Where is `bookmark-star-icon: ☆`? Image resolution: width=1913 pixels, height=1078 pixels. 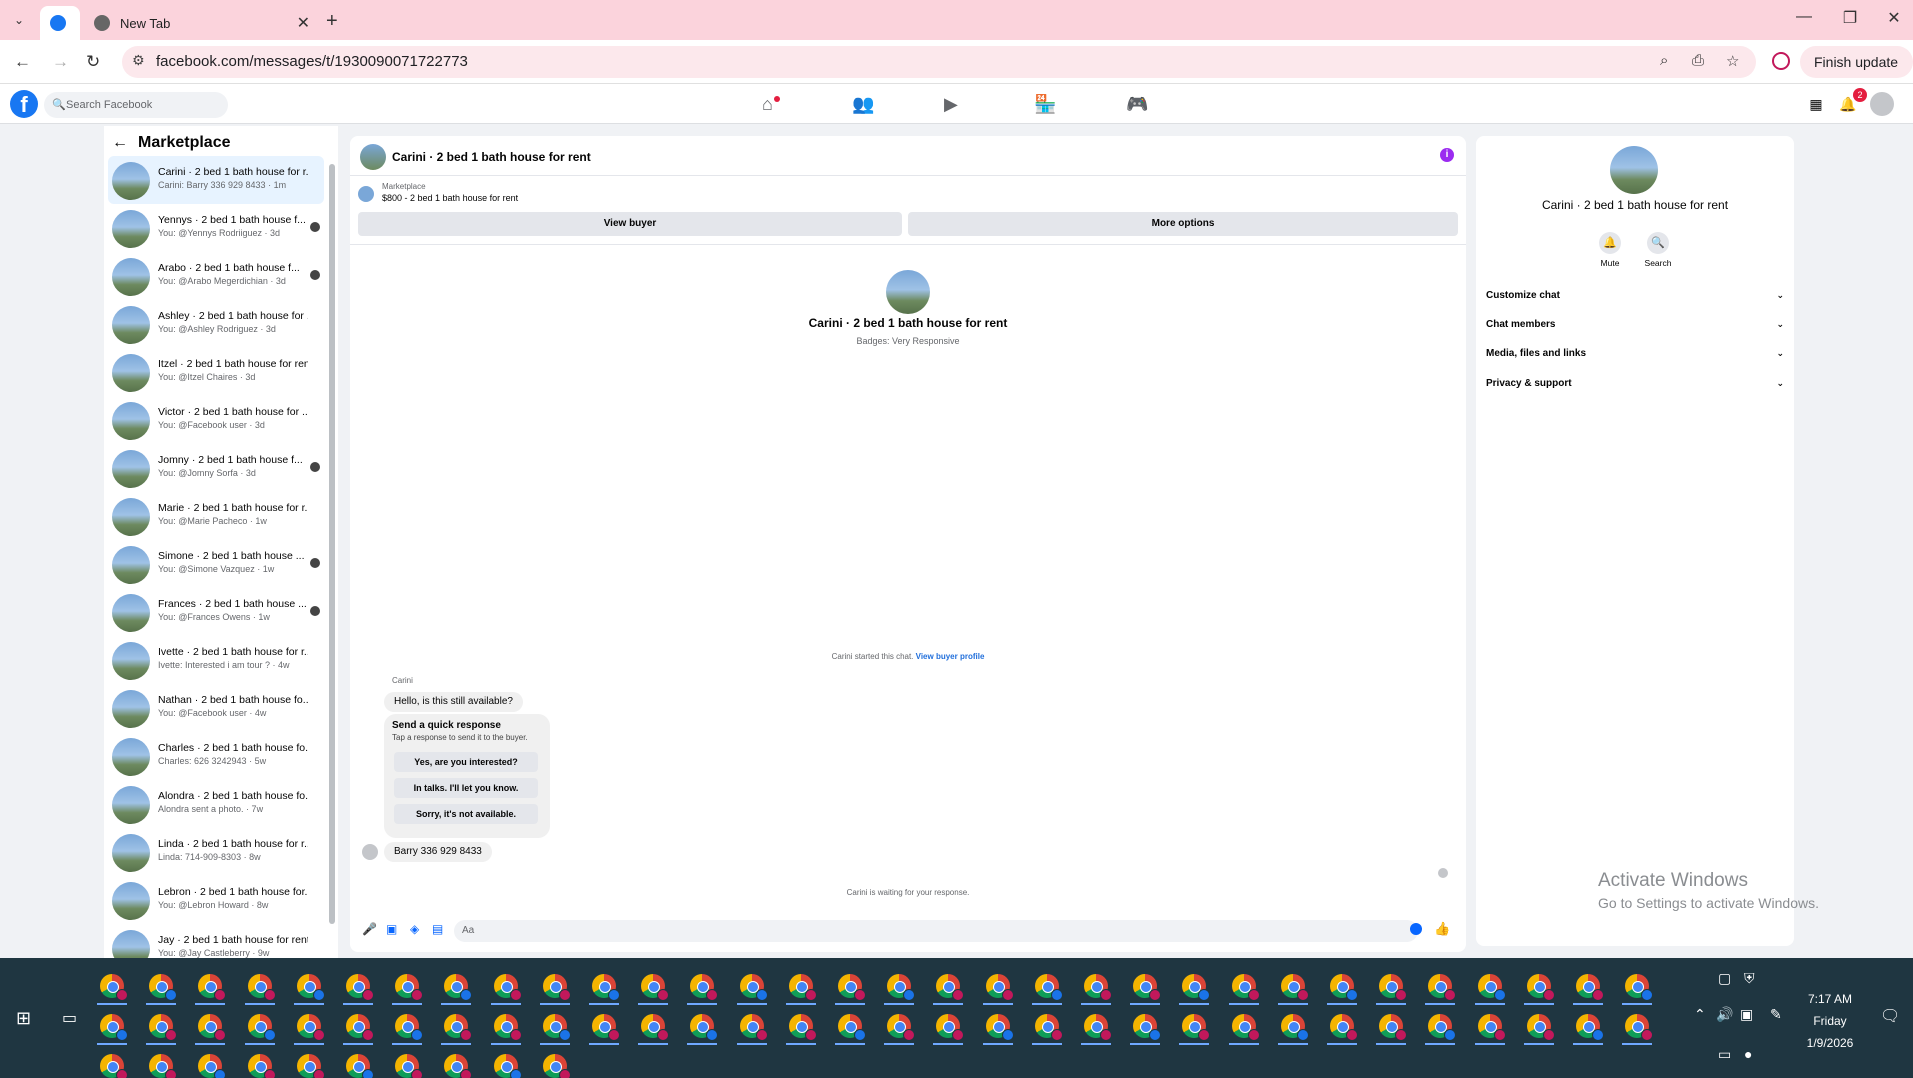
bookmark-star-icon: ☆ is located at coordinates (1732, 61).